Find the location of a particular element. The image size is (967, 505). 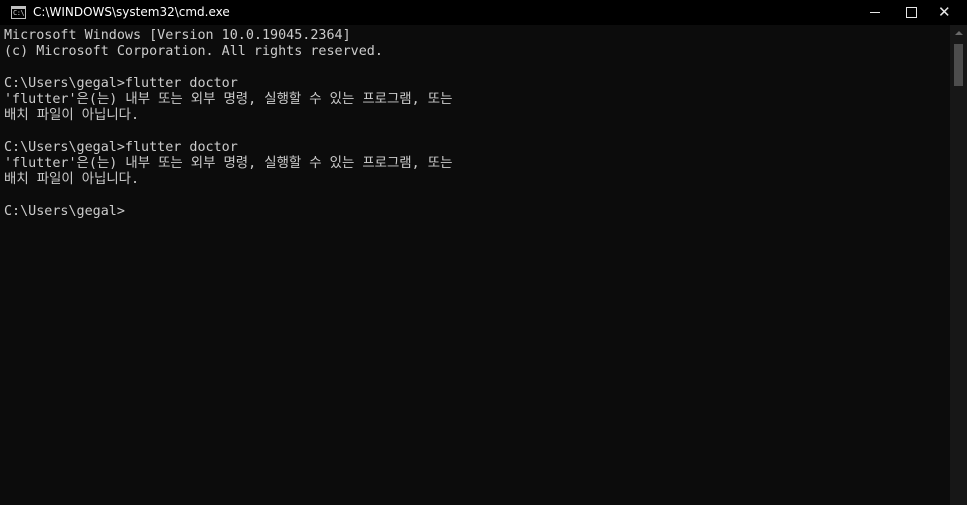

console-prompt: C:\Users\gegal> is located at coordinates (477, 212).